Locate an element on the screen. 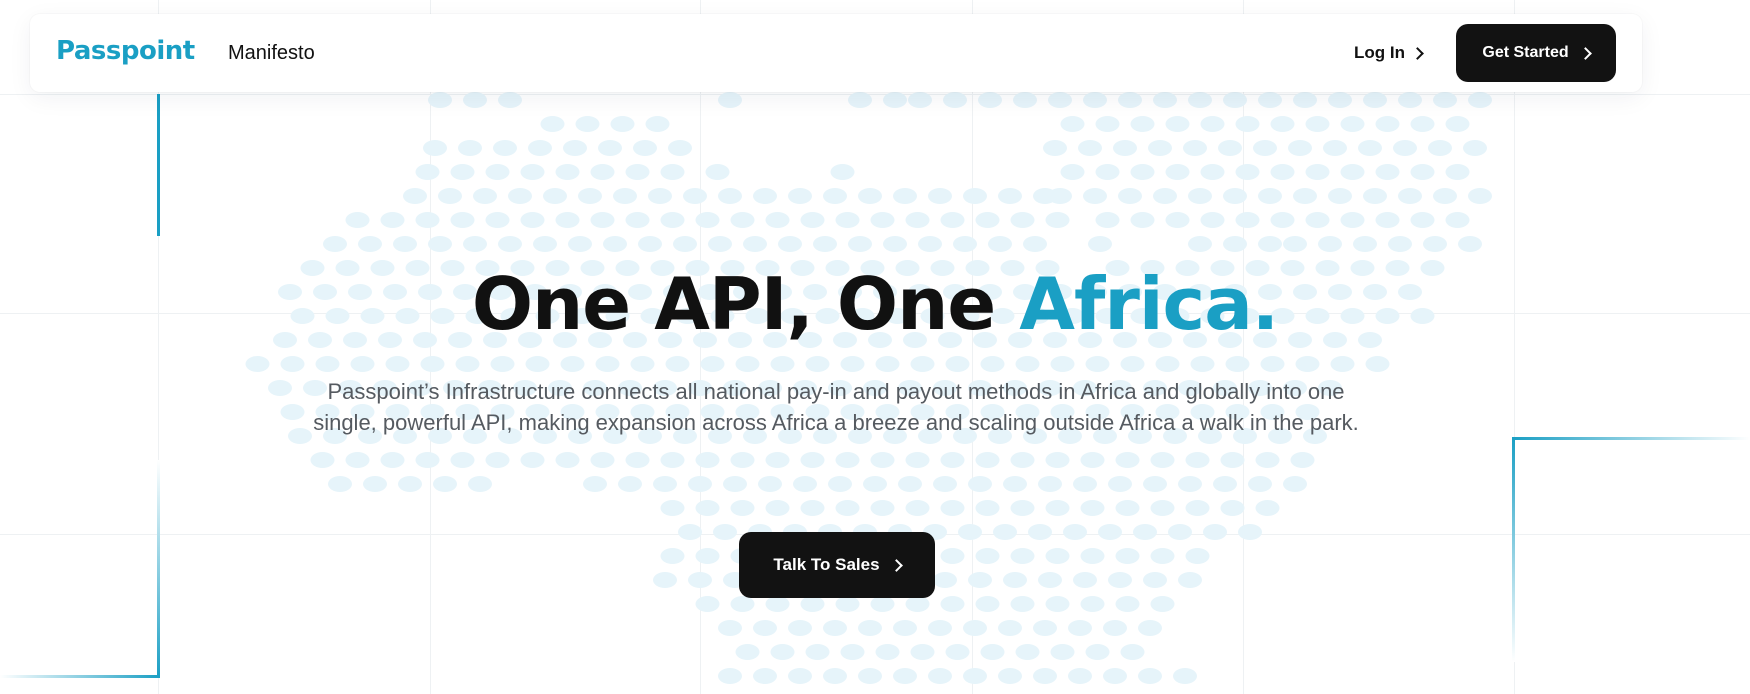  login-link: Log In is located at coordinates (1389, 53).